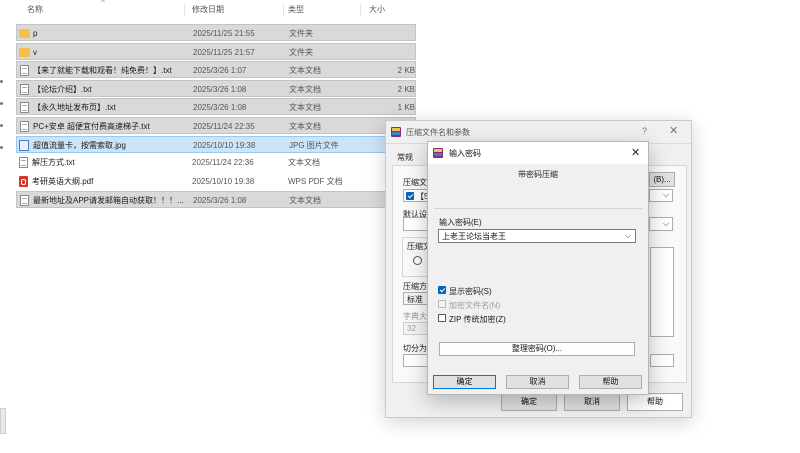 This screenshot has height=453, width=800. Describe the element at coordinates (470, 291) in the screenshot. I see `show-password-label: 显示密码(S)` at that location.